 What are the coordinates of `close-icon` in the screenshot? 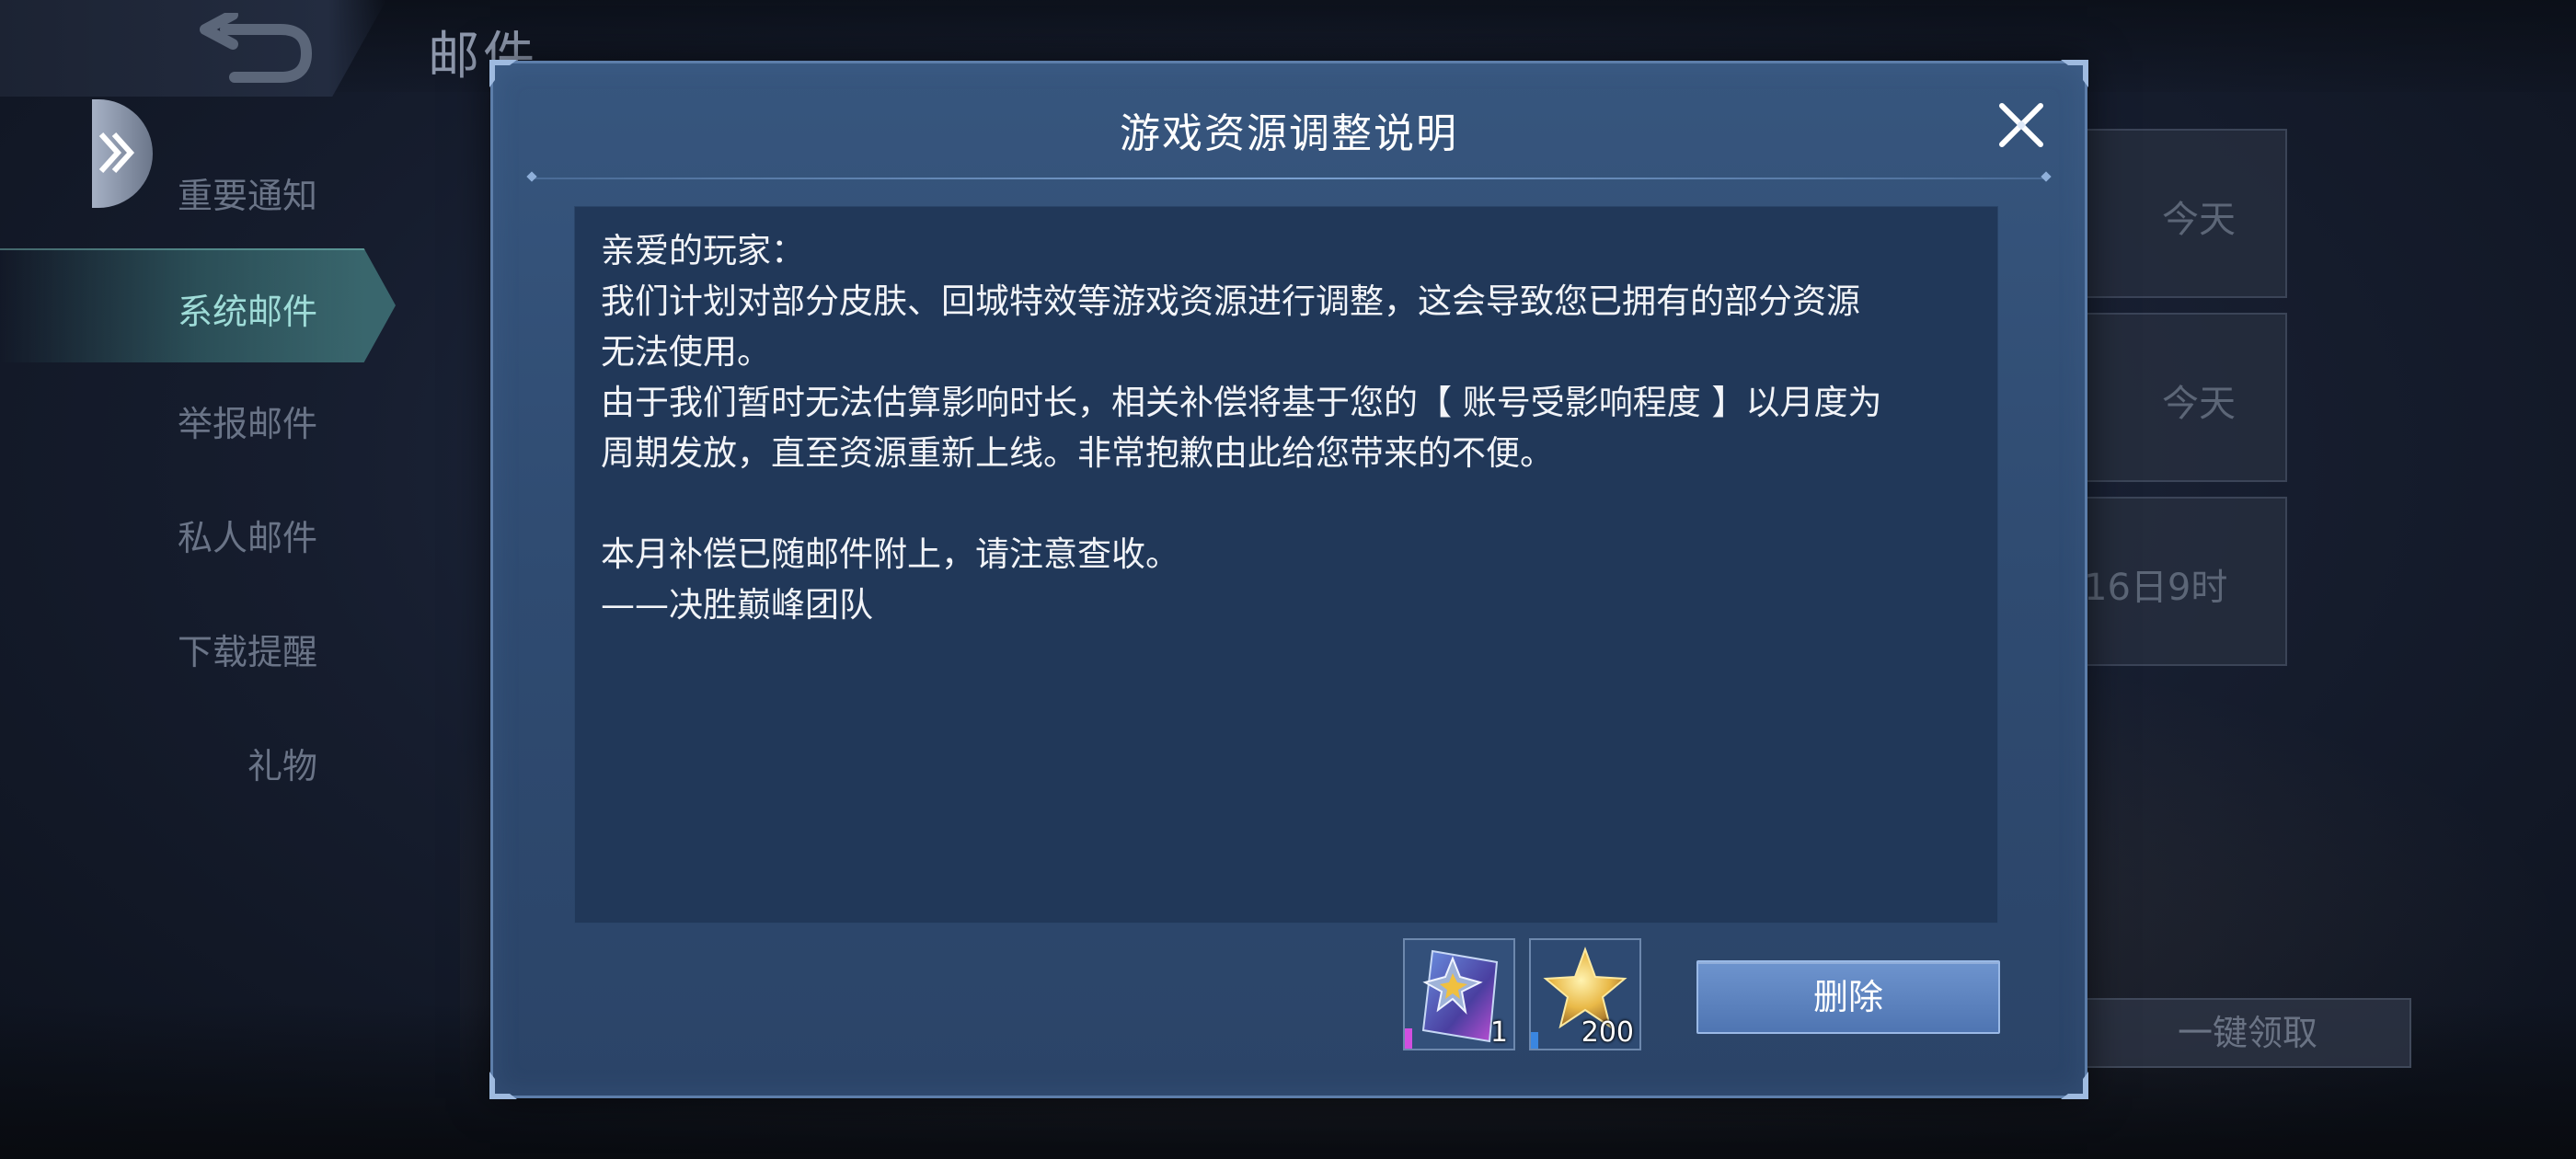 It's located at (2021, 125).